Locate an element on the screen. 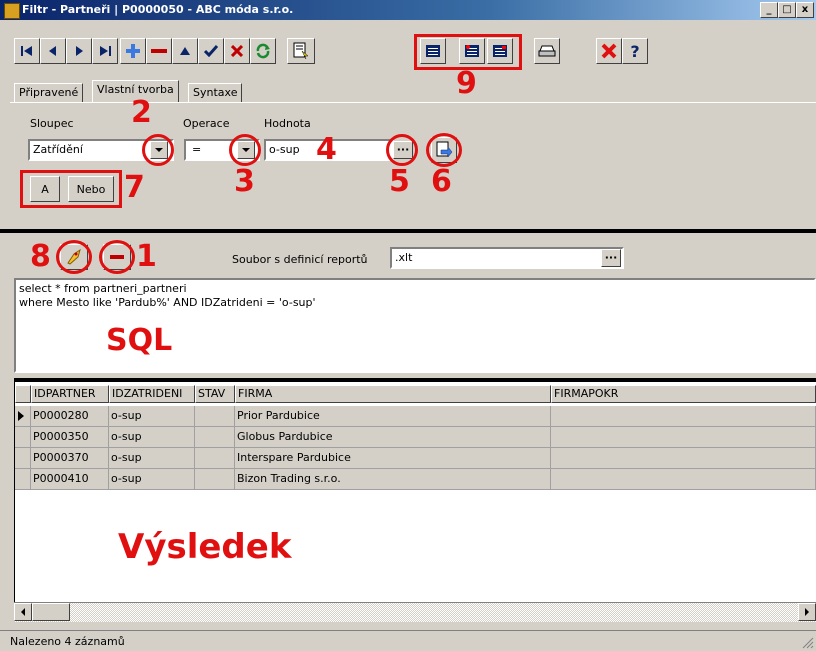  tab-syntaxe: Syntaxe is located at coordinates (215, 93).